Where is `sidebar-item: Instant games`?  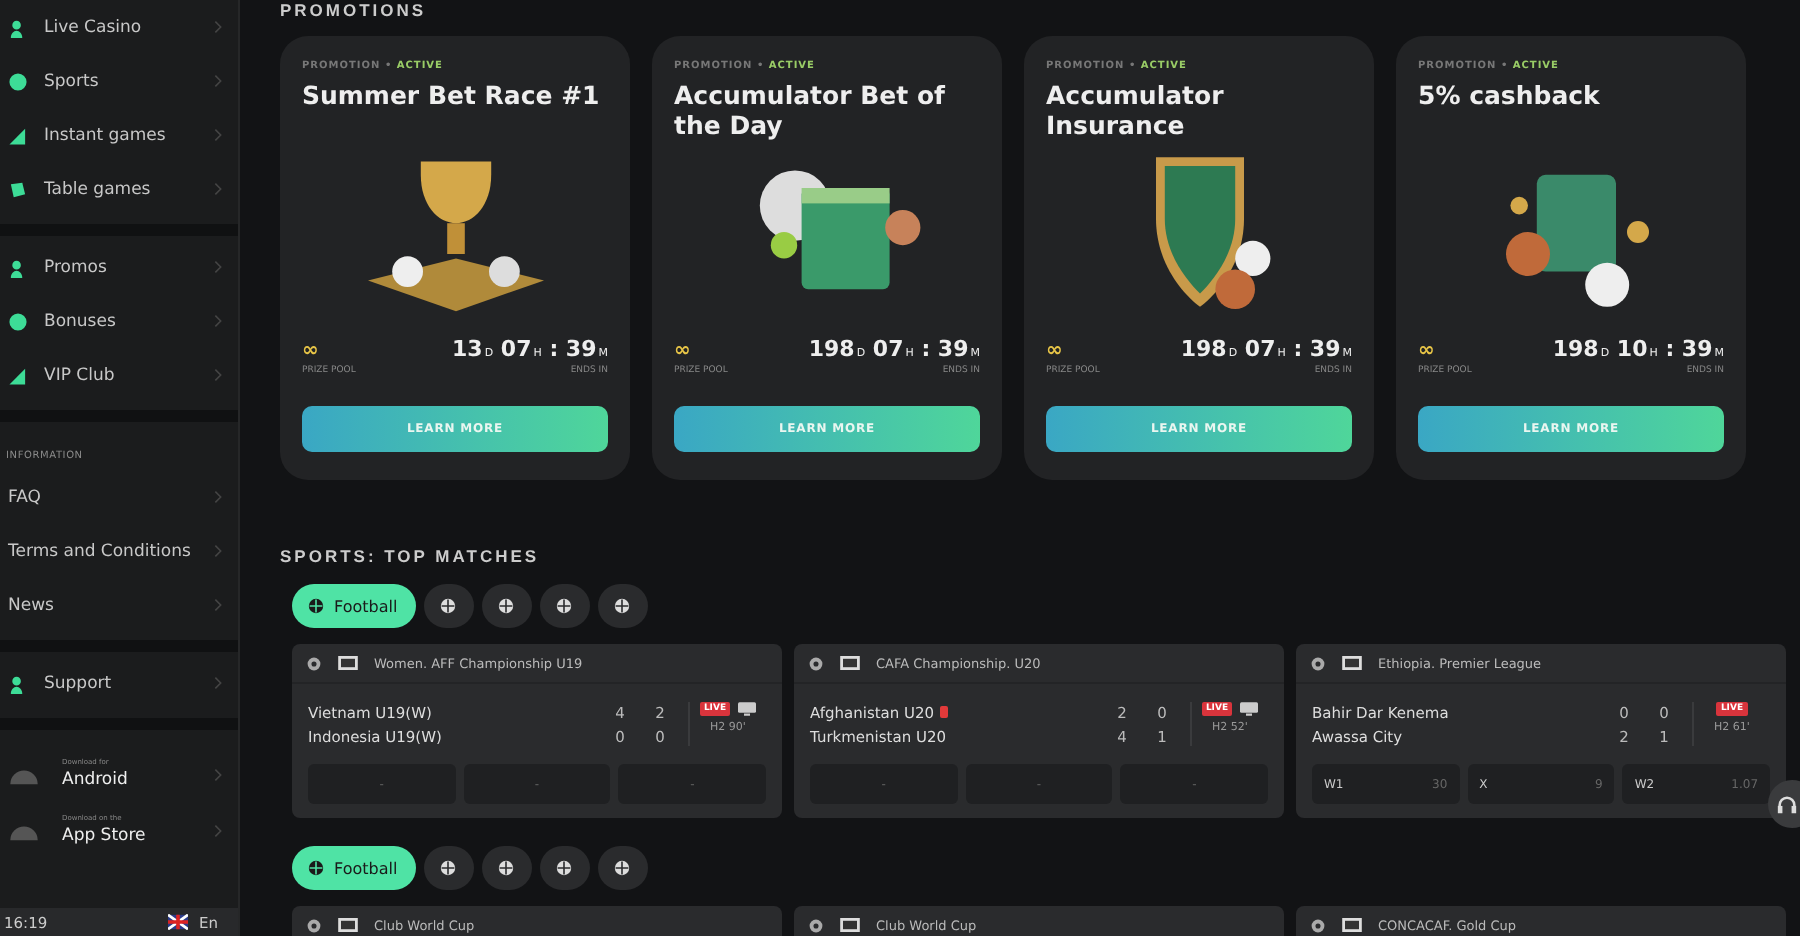 sidebar-item: Instant games is located at coordinates (119, 135).